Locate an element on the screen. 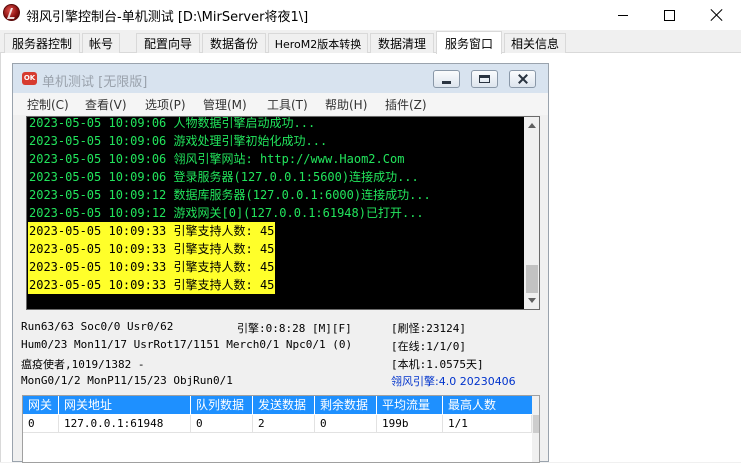 The width and height of the screenshot is (741, 463). status-mongo: MonG0/1/2 MonP11/15/23 ObjRun0/1 is located at coordinates (127, 380).